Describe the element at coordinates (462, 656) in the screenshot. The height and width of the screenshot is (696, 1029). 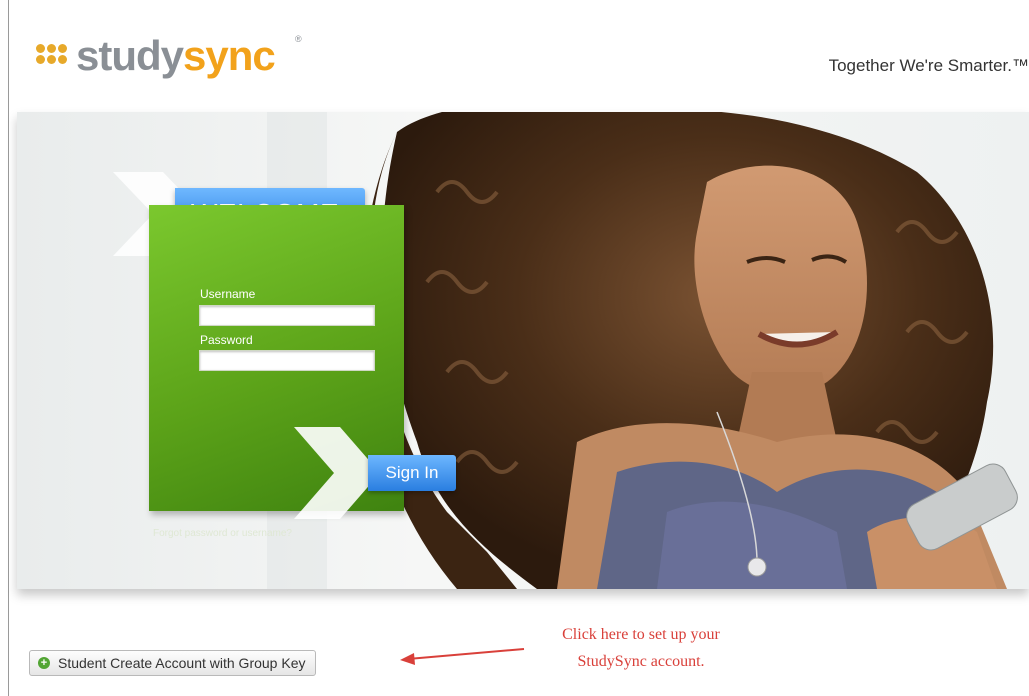
I see `red-arrow-left-icon` at that location.